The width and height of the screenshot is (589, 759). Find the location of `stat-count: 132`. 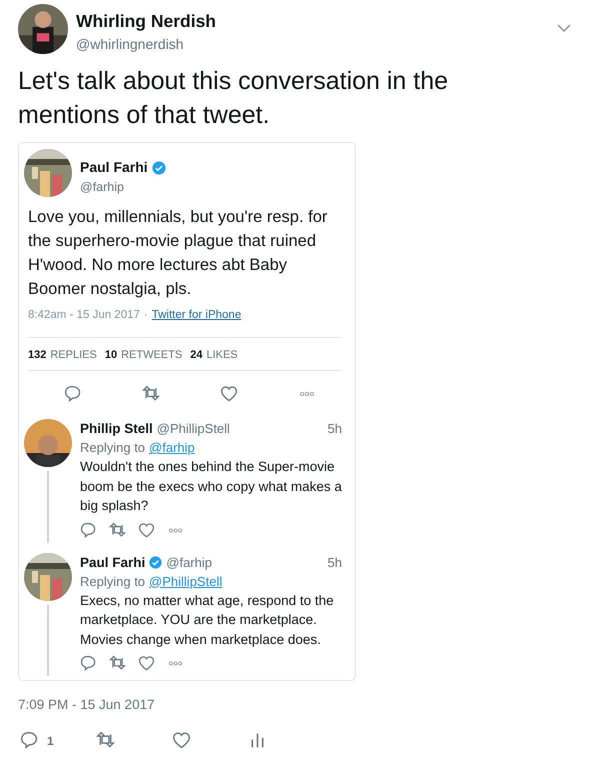

stat-count: 132 is located at coordinates (37, 355).